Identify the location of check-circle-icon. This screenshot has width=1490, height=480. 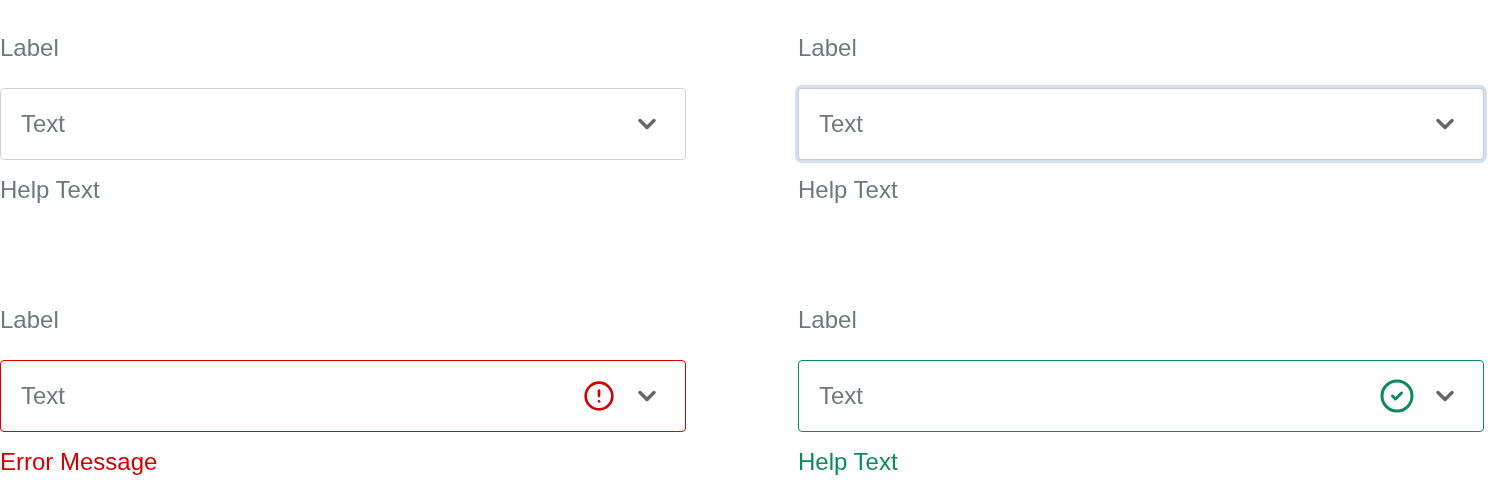
(1397, 396).